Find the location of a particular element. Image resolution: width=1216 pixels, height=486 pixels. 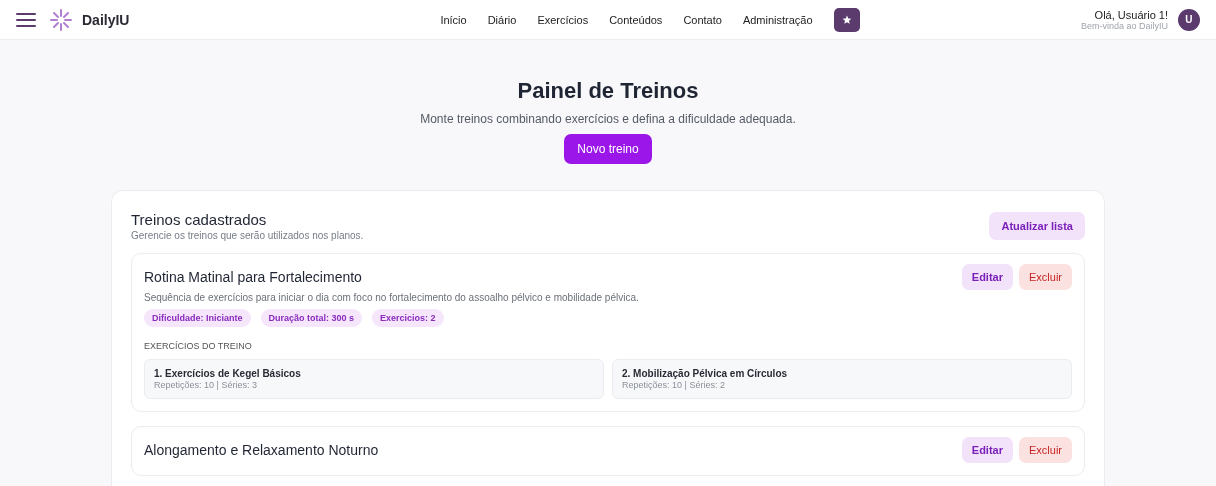

workout-tag: Dificuldade: Iniciante is located at coordinates (197, 318).